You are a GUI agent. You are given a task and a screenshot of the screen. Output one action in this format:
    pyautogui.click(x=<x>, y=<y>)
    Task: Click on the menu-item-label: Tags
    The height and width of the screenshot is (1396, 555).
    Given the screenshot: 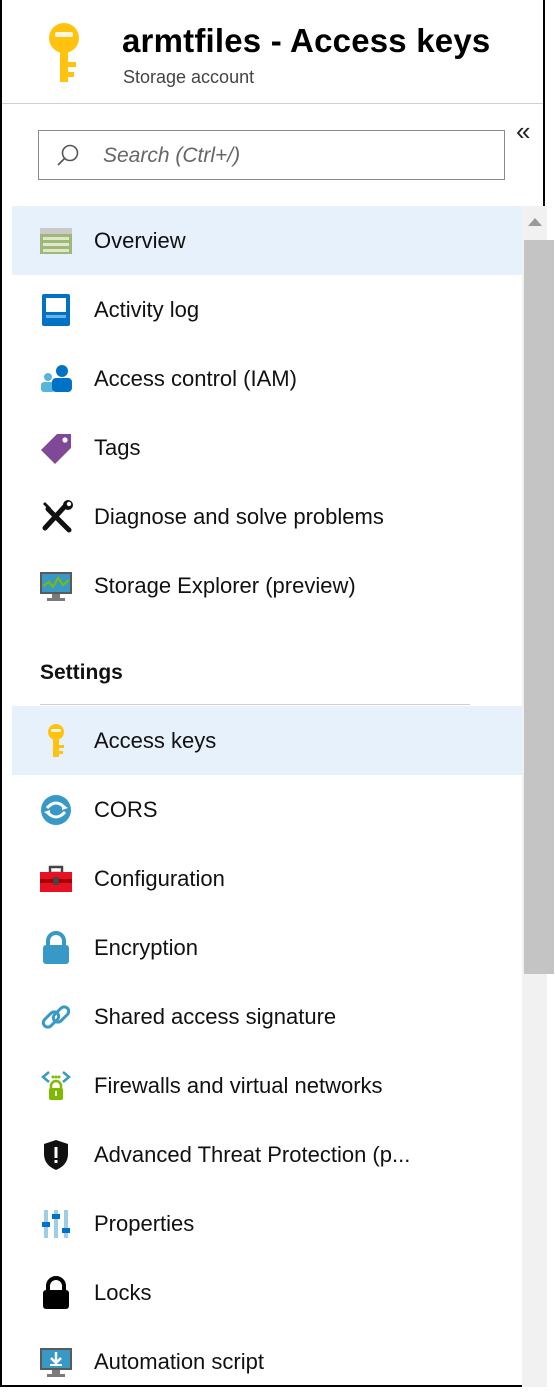 What is the action you would take?
    pyautogui.click(x=117, y=447)
    